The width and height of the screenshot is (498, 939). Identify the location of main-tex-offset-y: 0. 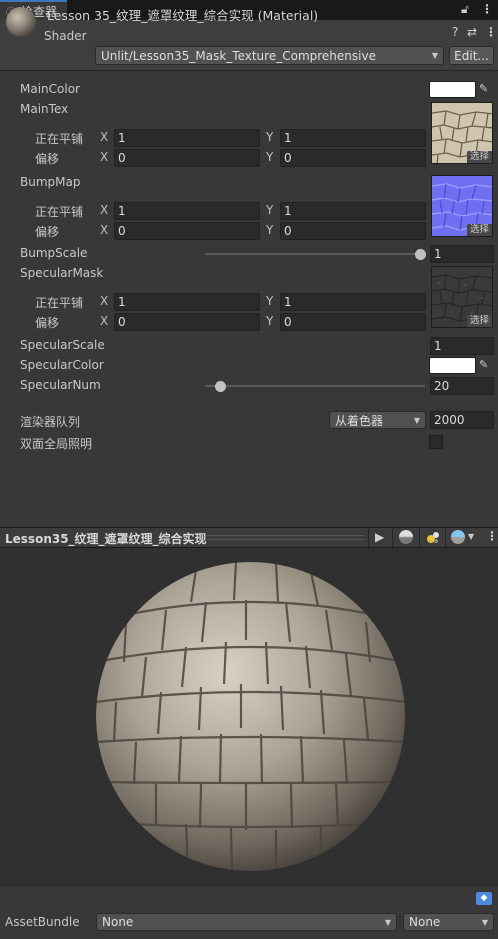
(353, 158).